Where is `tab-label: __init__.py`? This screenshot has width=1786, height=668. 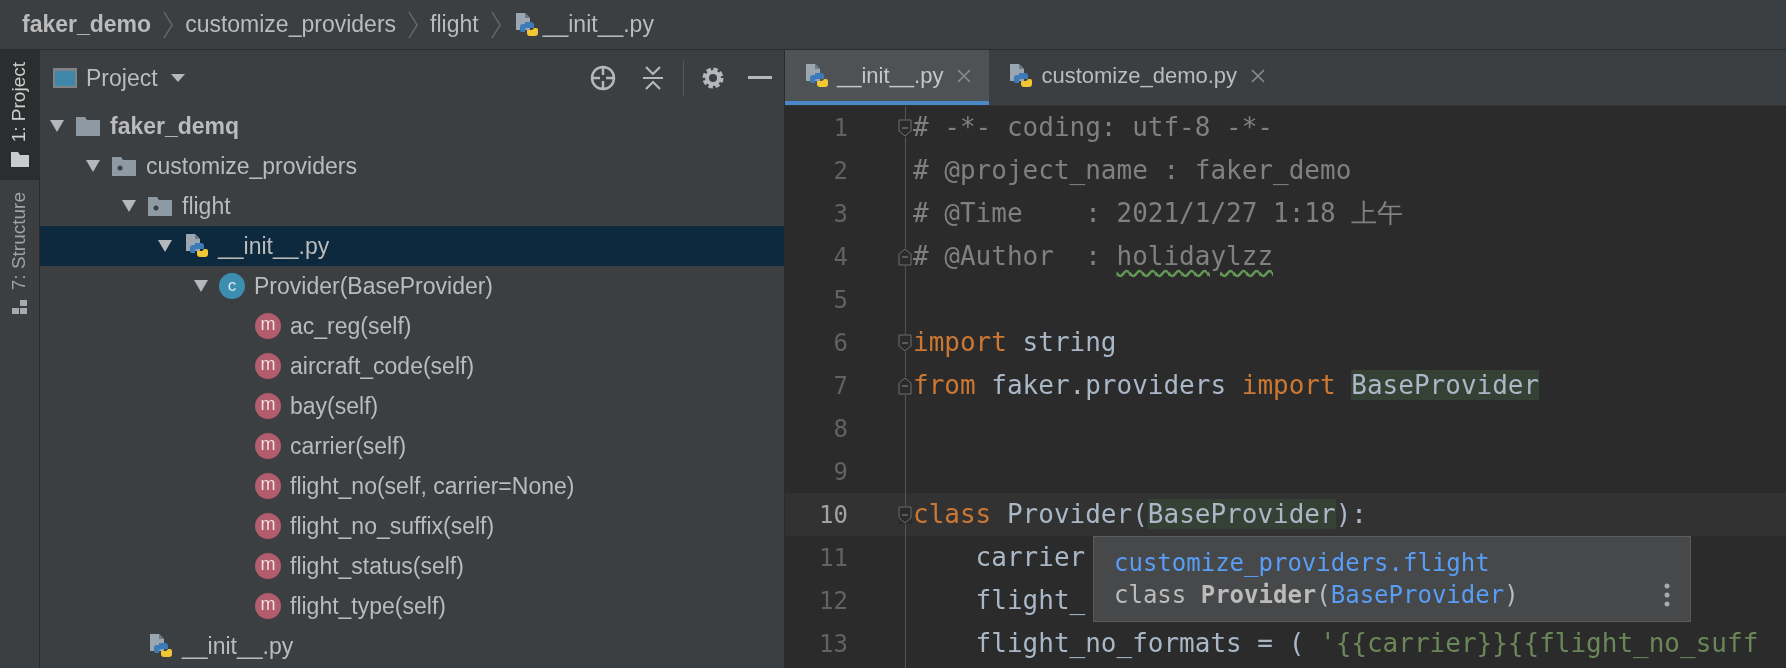 tab-label: __init__.py is located at coordinates (890, 76).